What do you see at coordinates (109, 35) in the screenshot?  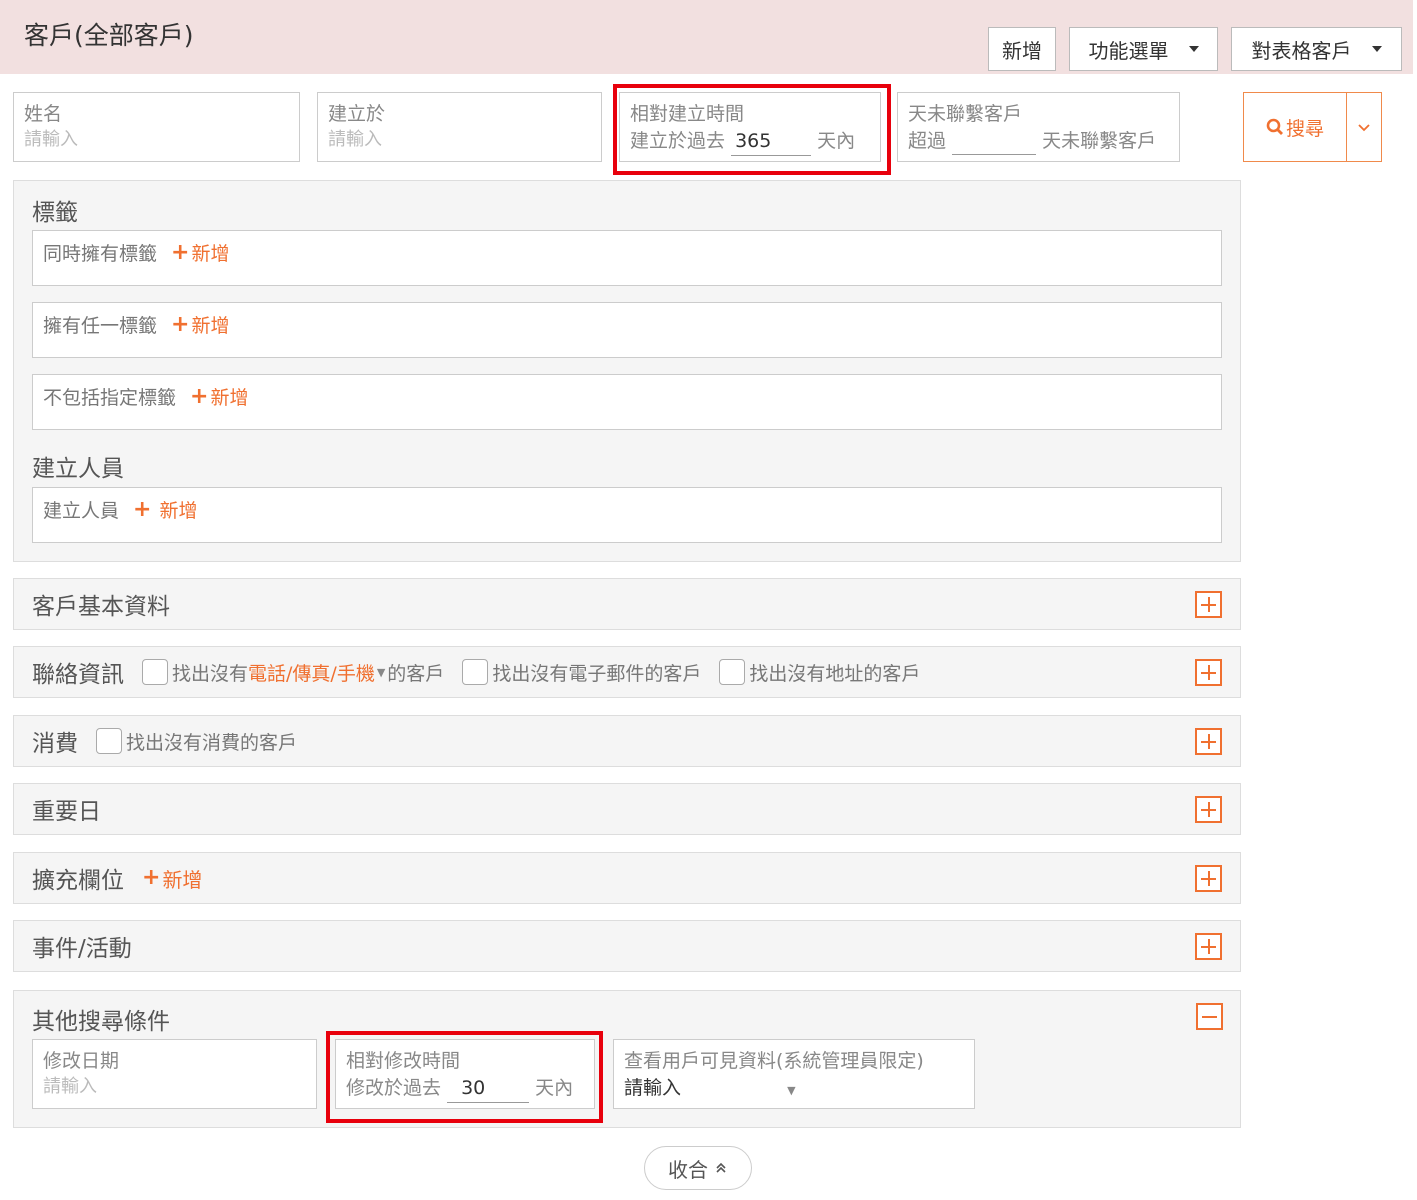 I see `page-title: 客戶(全部客戶)` at bounding box center [109, 35].